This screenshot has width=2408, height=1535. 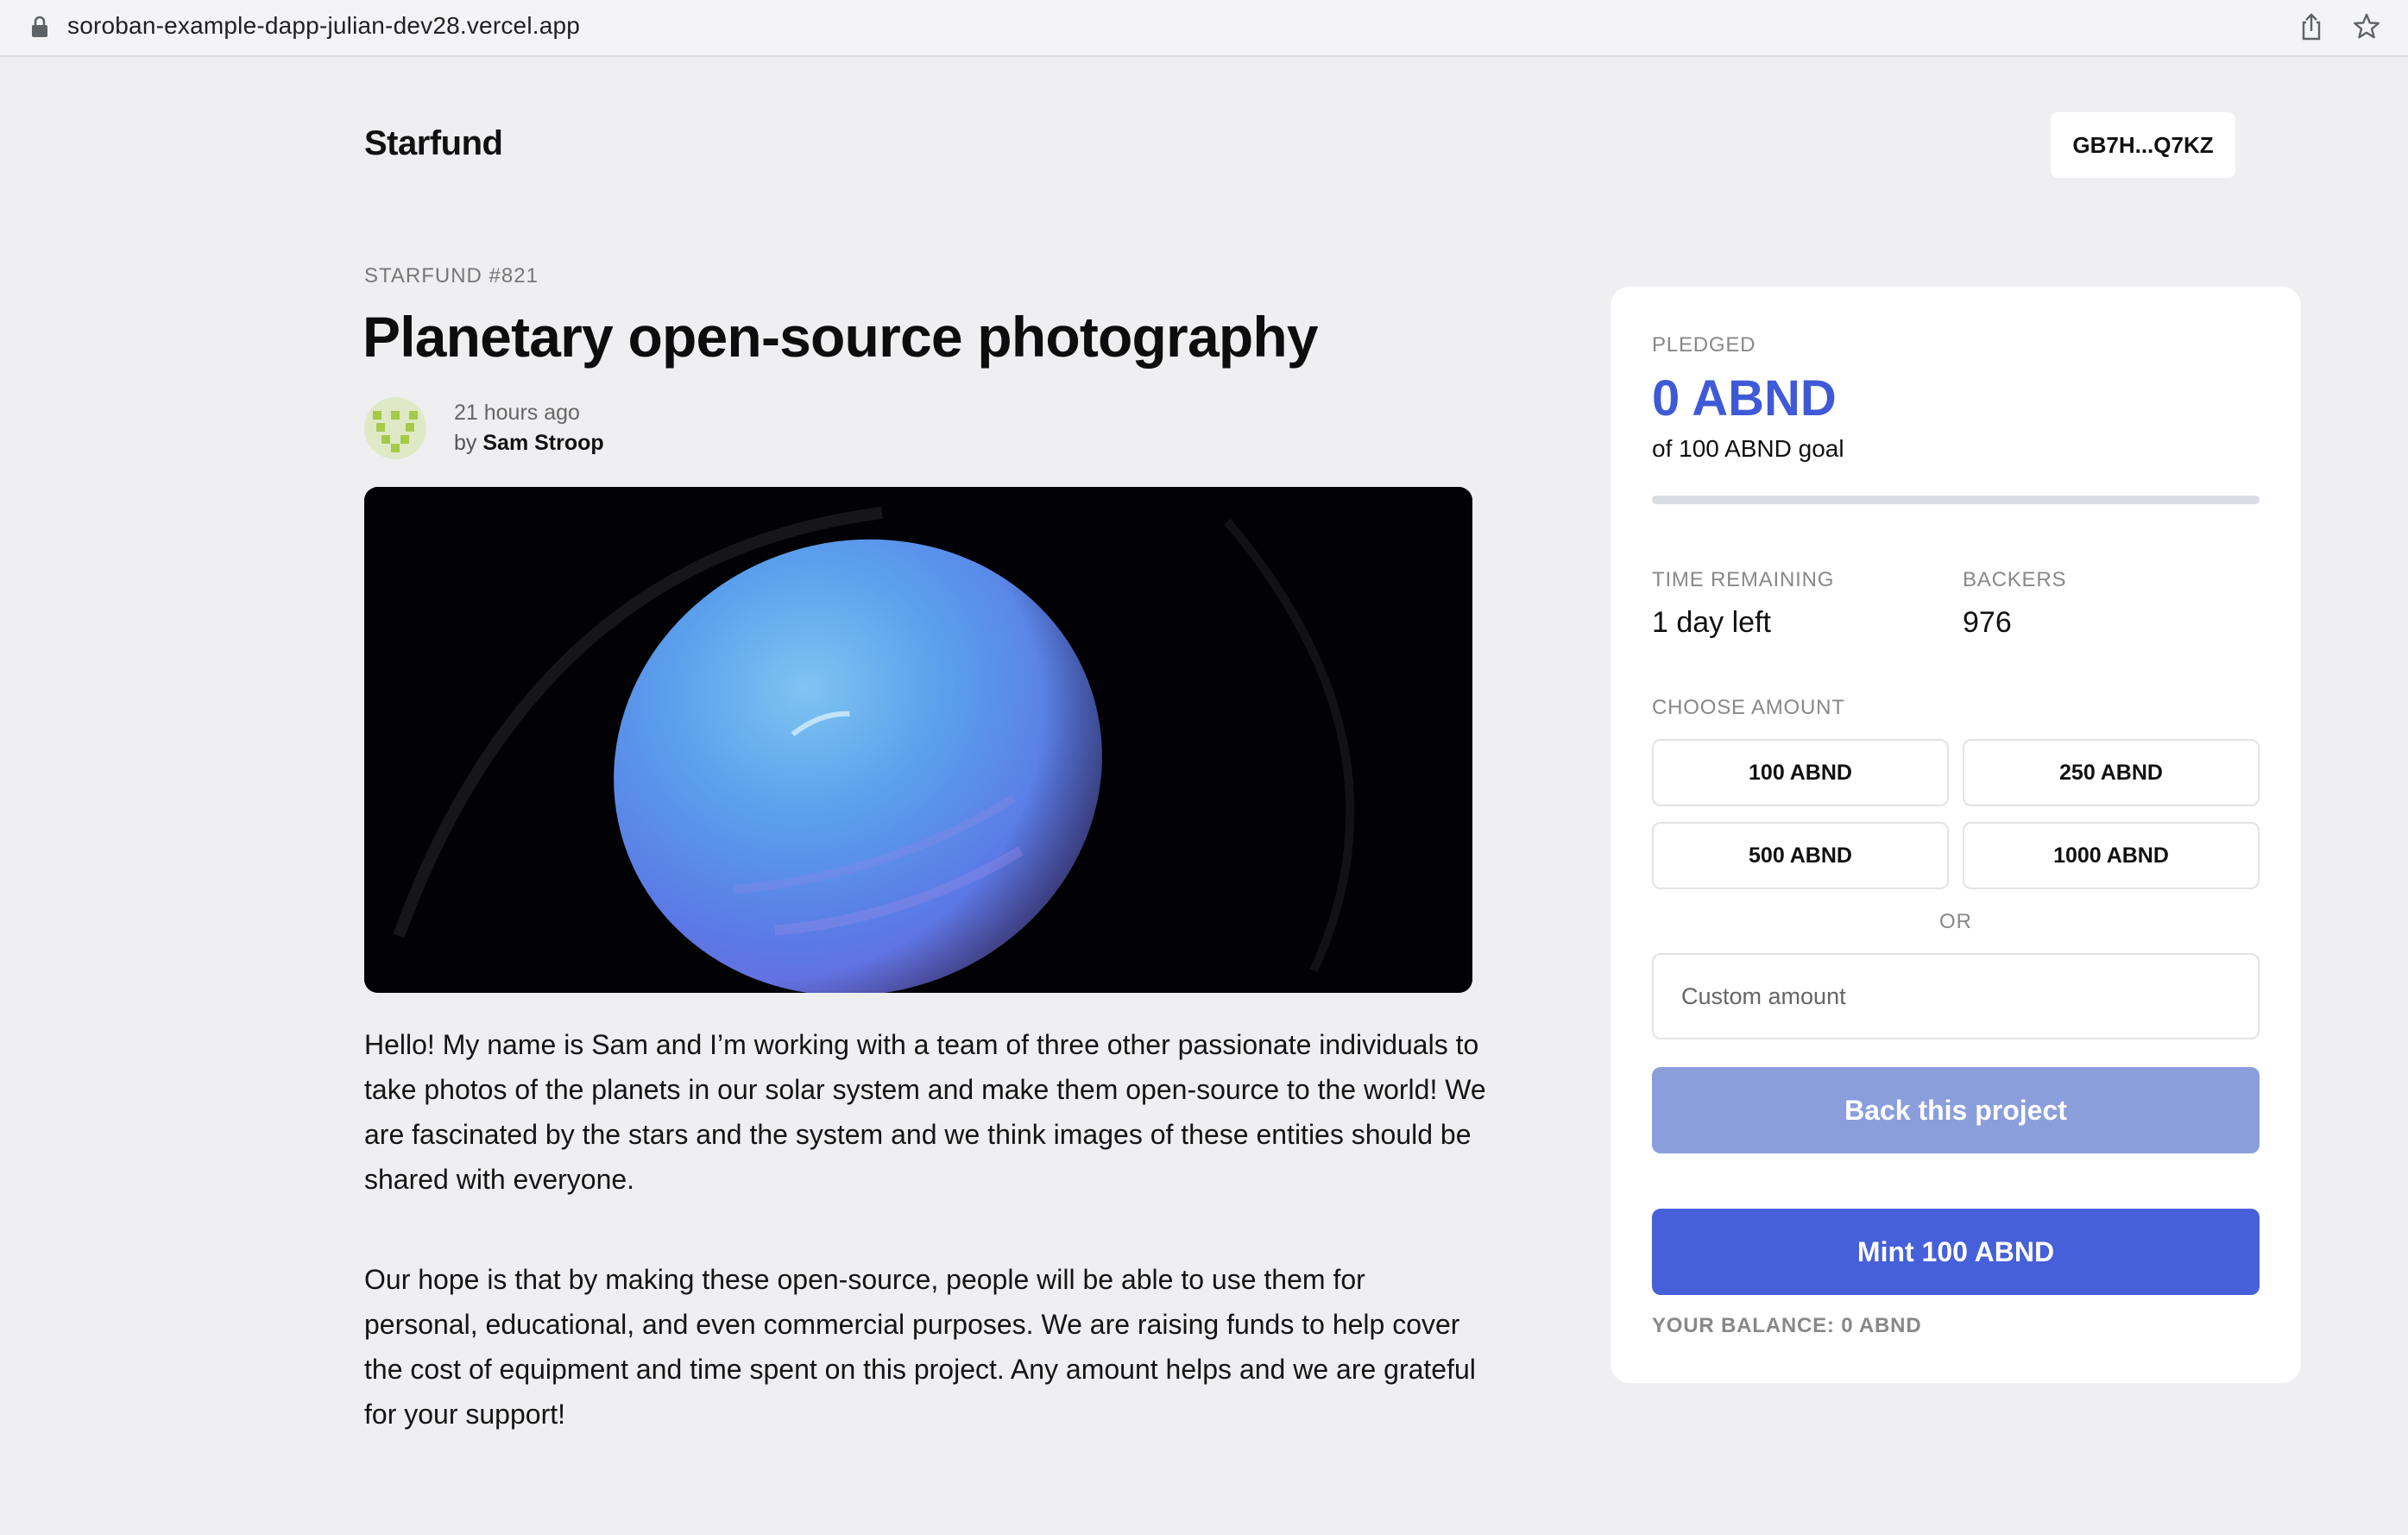 I want to click on backers-label: BACKERS, so click(x=2015, y=579).